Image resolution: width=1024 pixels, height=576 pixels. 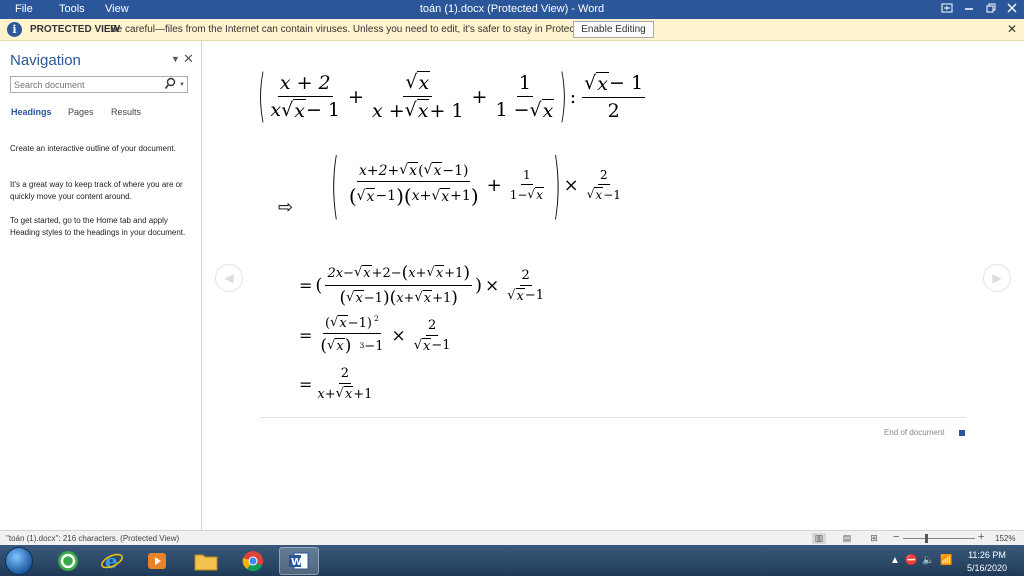 I want to click on math-text: ), so click(x=478, y=285).